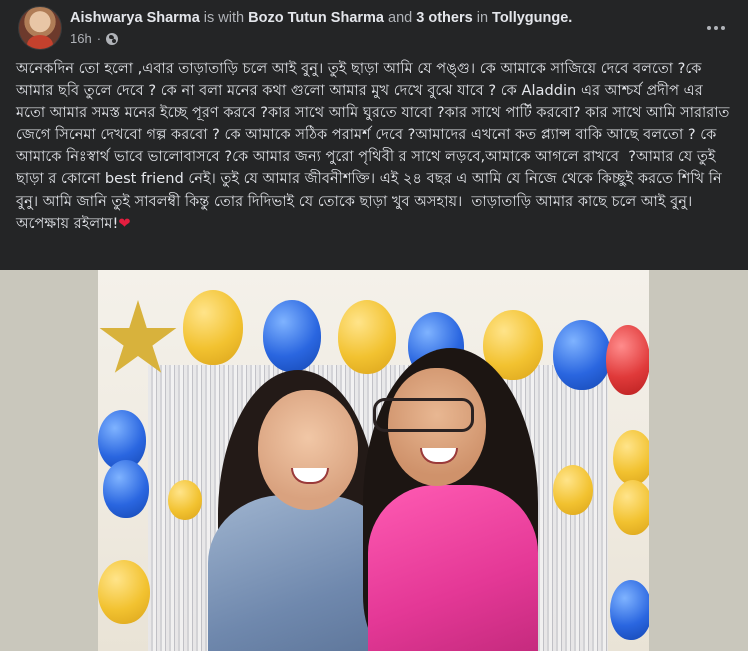 Image resolution: width=748 pixels, height=651 pixels. I want to click on more-horizontal-icon, so click(716, 28).